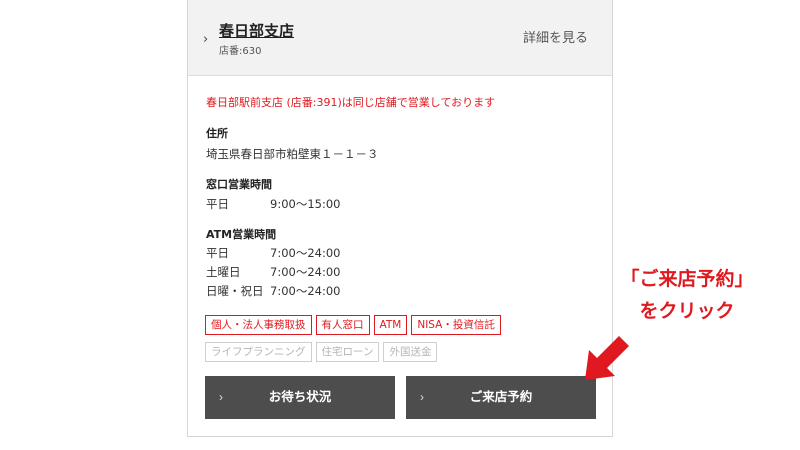  Describe the element at coordinates (292, 154) in the screenshot. I see `address-value: 埼玉県春日部市粕壁東１－１－３` at that location.